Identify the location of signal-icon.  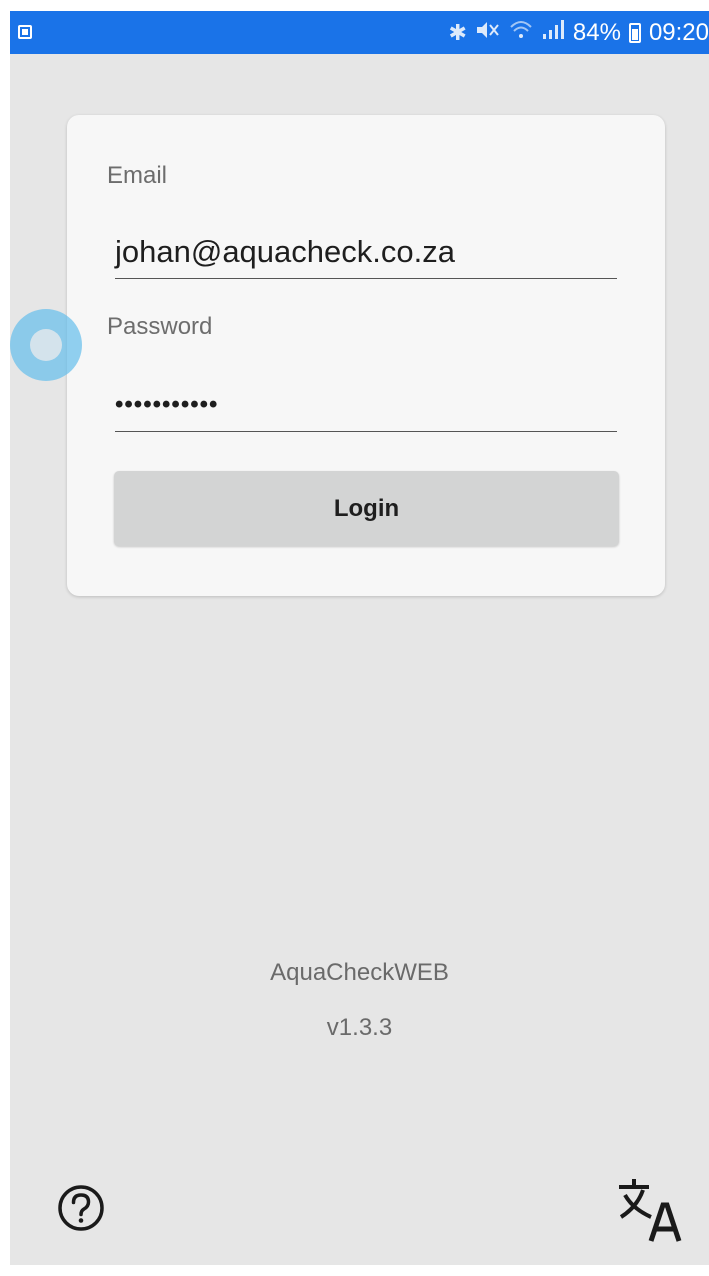
(553, 33).